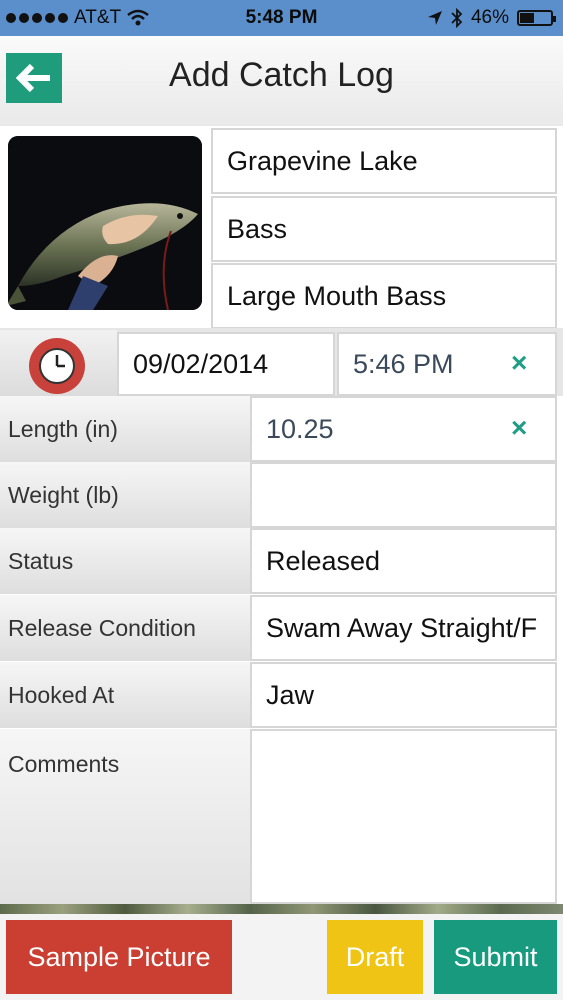 This screenshot has height=1000, width=563. What do you see at coordinates (527, 18) in the screenshot?
I see `battery-level` at bounding box center [527, 18].